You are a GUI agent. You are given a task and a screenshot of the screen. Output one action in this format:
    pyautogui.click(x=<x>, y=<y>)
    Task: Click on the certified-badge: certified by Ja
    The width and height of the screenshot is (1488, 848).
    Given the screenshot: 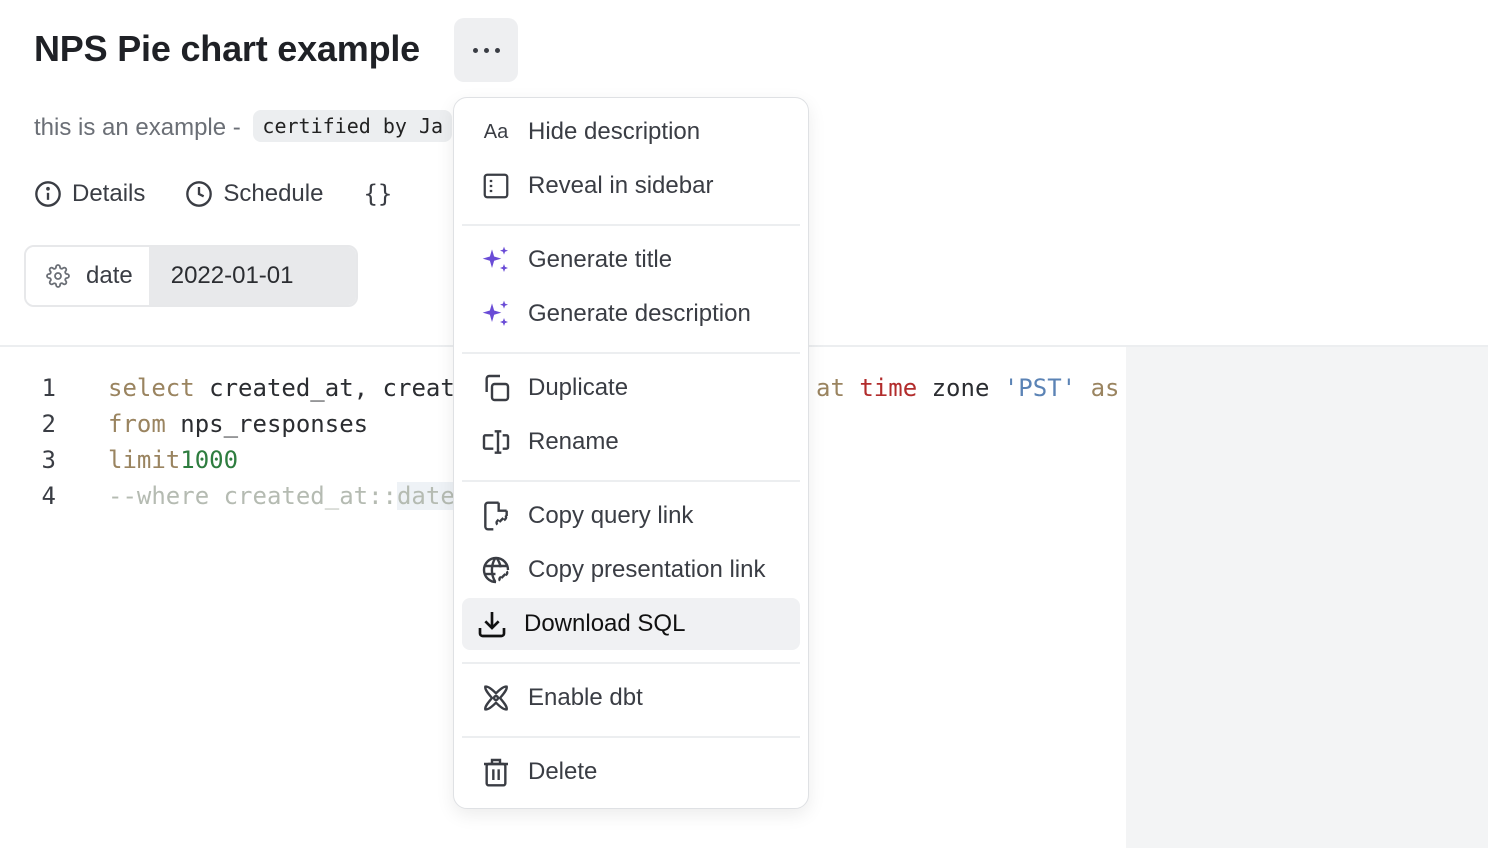 What is the action you would take?
    pyautogui.click(x=353, y=126)
    